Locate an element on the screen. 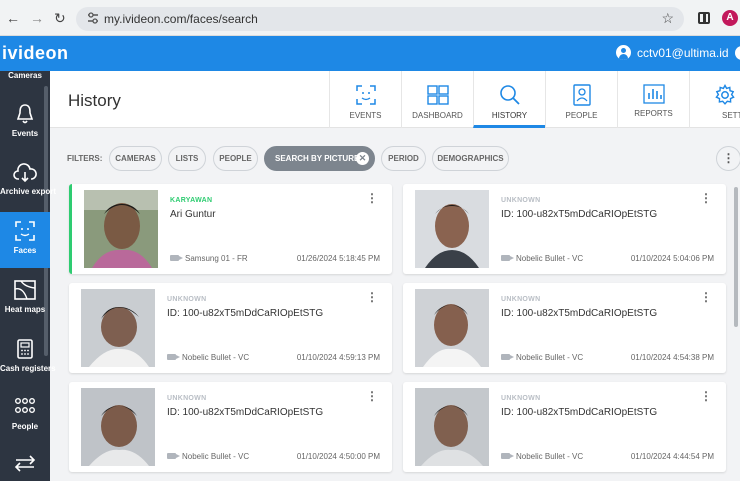 Image resolution: width=740 pixels, height=481 pixels. bookmark-star-icon: ☆ is located at coordinates (667, 18).